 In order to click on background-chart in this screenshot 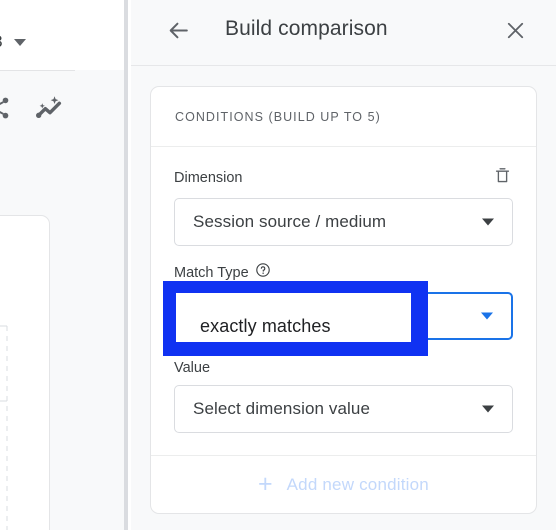, I will do `click(4, 427)`.